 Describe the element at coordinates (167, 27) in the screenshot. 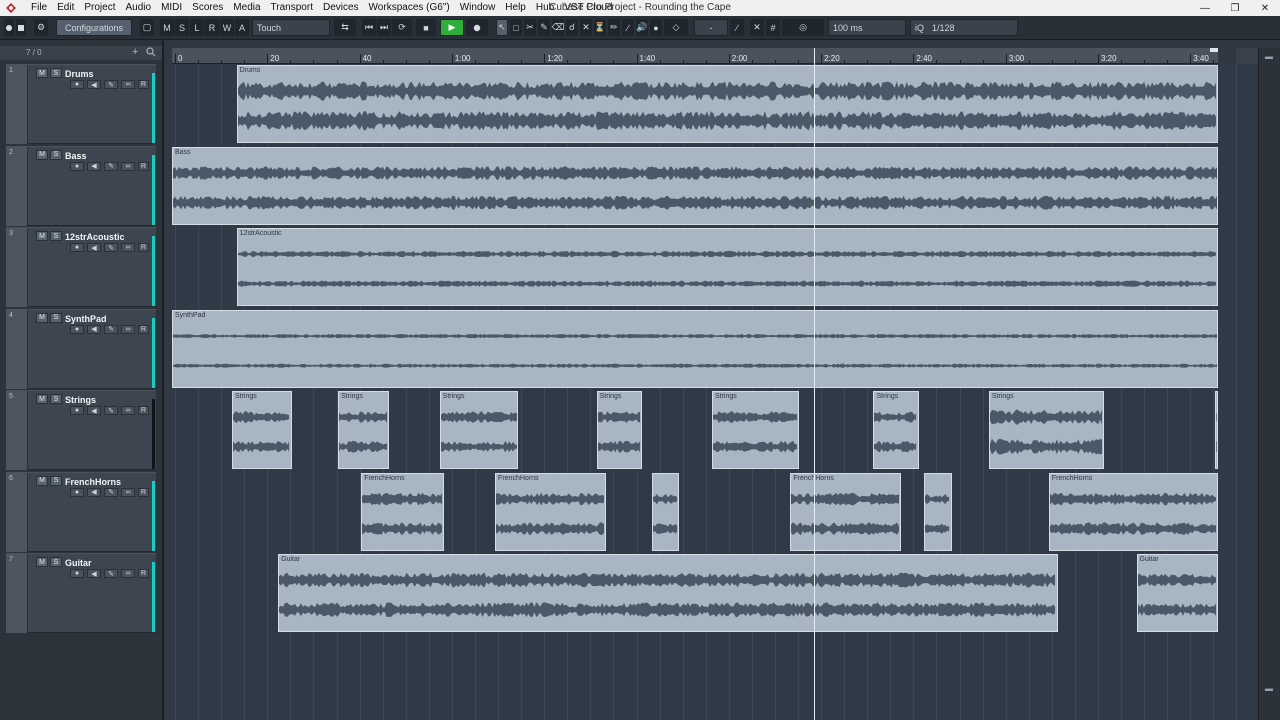

I see `automation-mode-m-button: M` at that location.